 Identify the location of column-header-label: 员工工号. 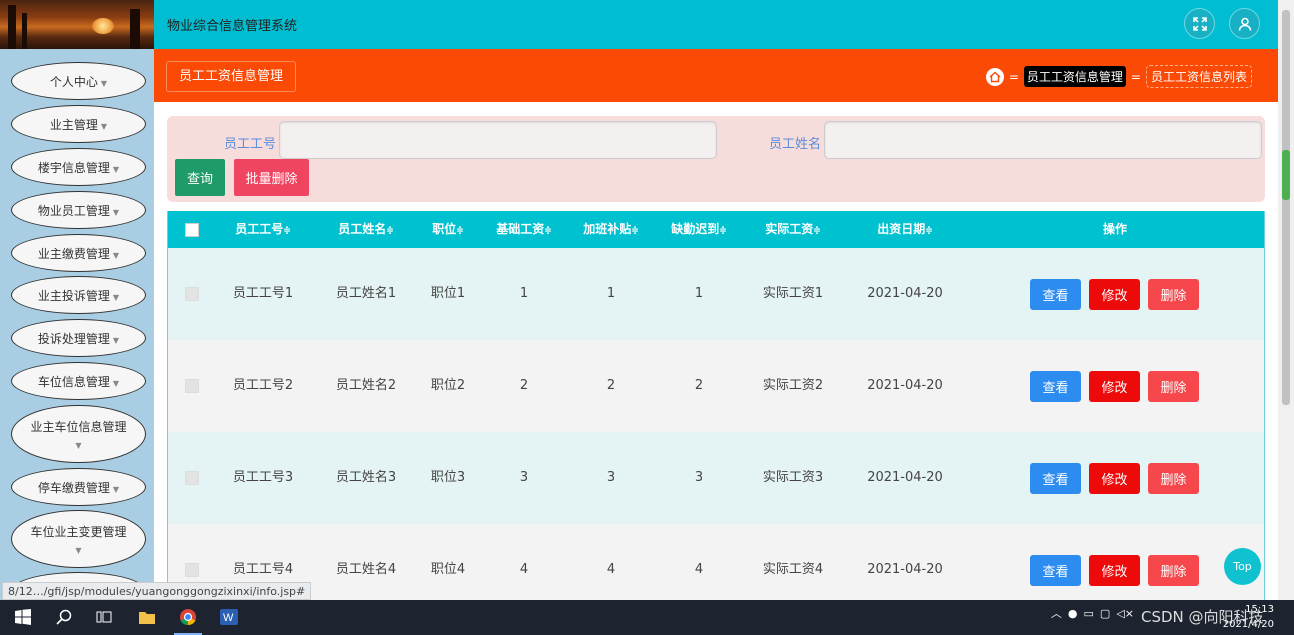
(259, 229).